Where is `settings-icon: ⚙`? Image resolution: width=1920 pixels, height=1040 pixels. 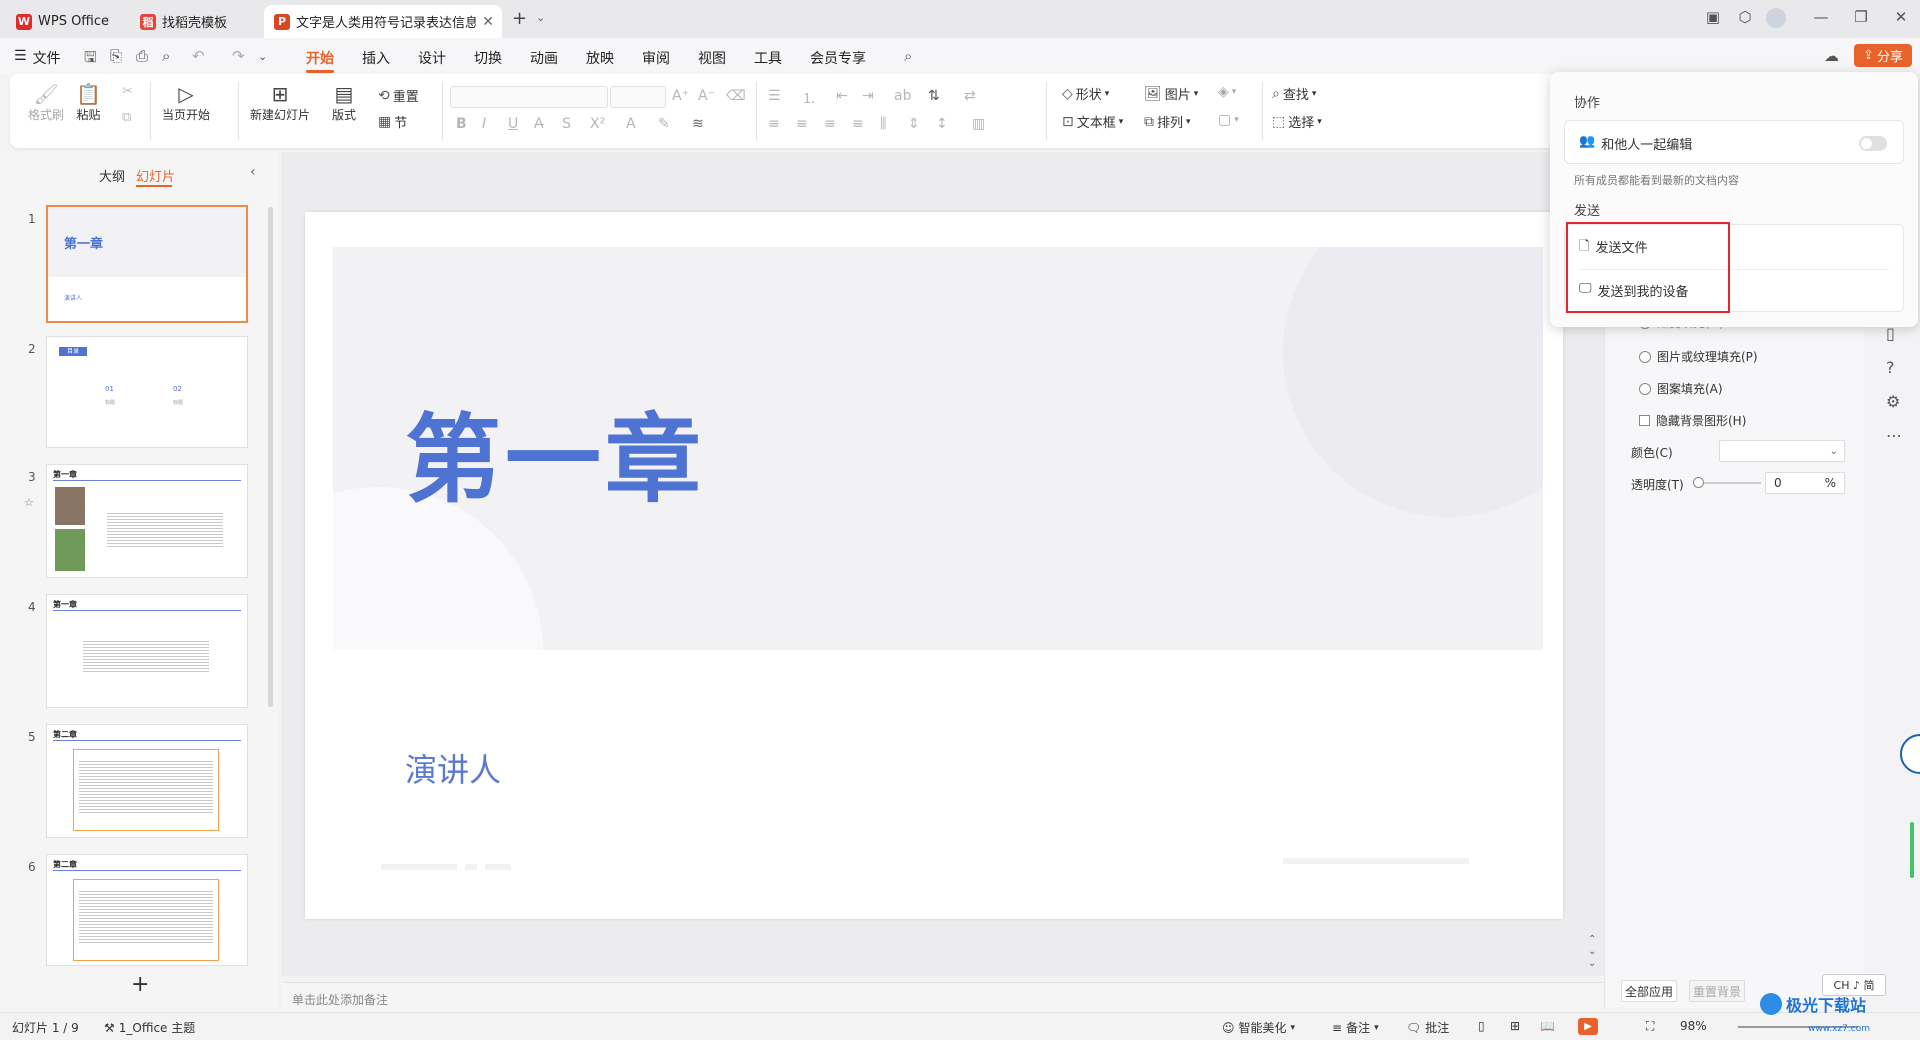
settings-icon: ⚙ is located at coordinates (1893, 401).